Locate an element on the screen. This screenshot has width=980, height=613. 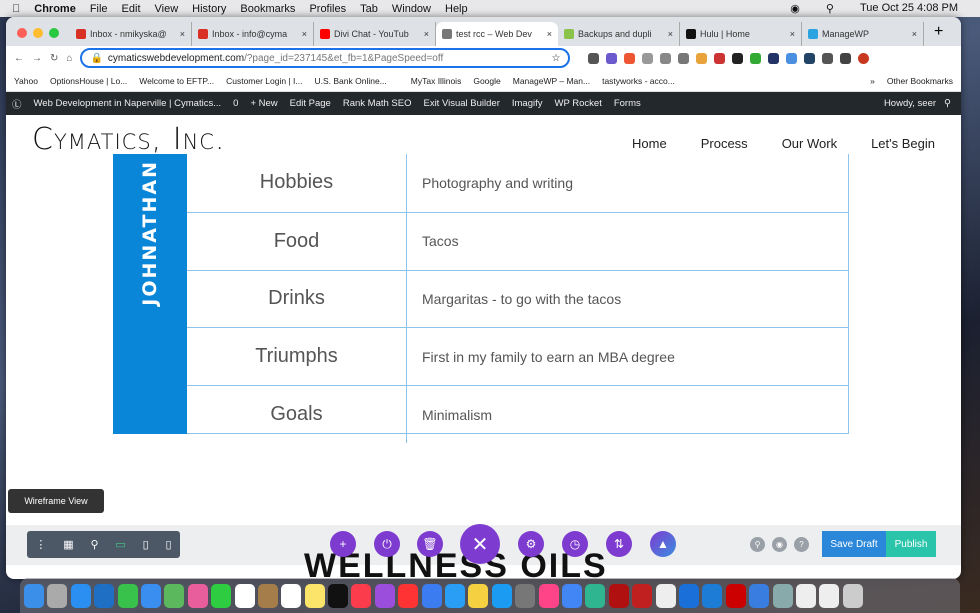
browser-tab: test rcc – Web Dev × is located at coordinates (497, 34).